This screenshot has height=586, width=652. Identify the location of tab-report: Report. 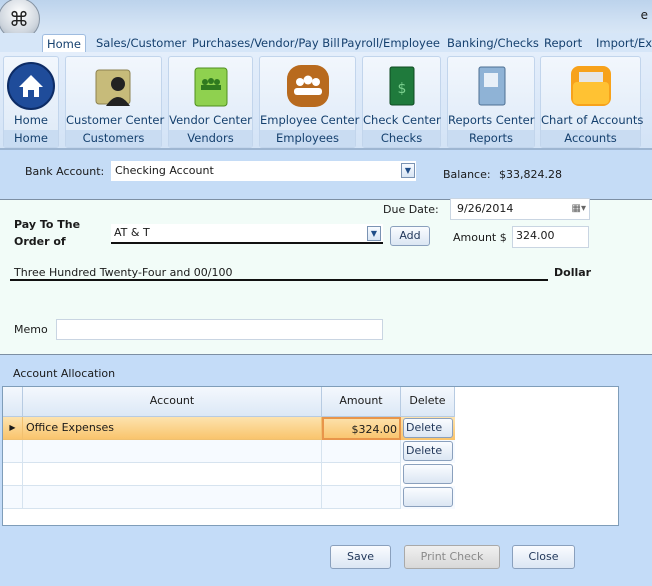
(563, 43).